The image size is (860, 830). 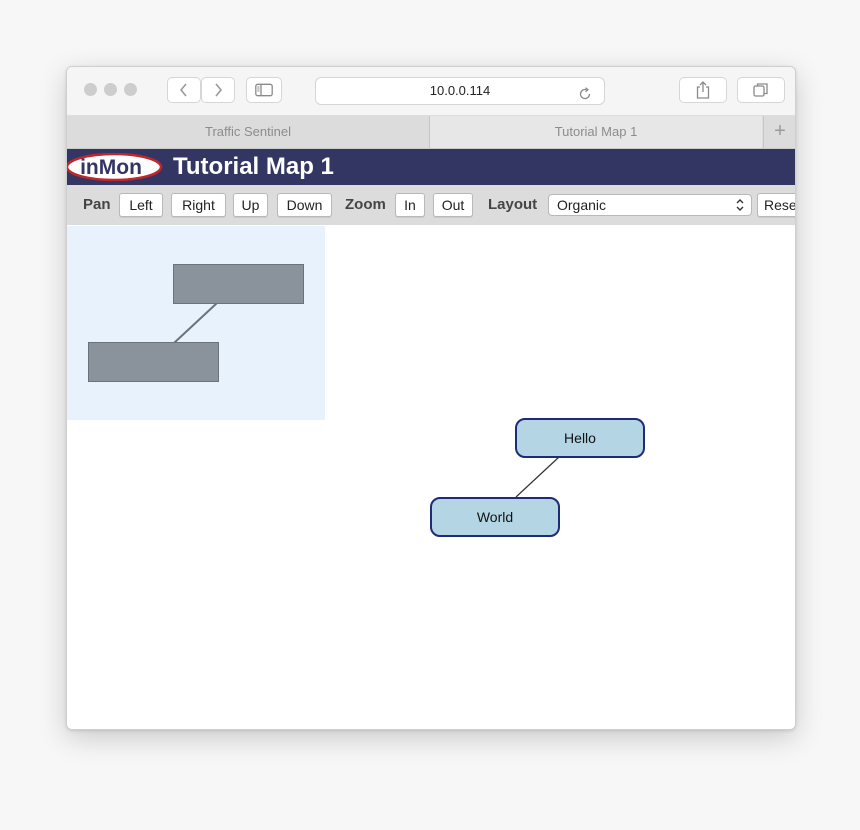 I want to click on share-button, so click(x=703, y=90).